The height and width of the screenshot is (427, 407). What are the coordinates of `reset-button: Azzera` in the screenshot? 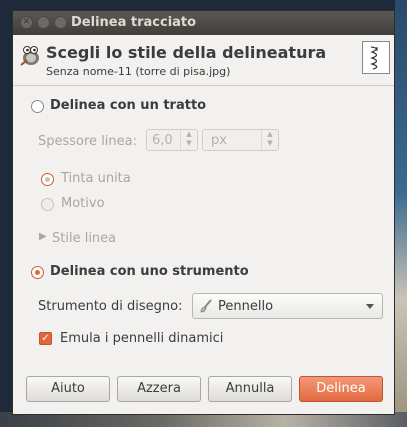 It's located at (159, 389).